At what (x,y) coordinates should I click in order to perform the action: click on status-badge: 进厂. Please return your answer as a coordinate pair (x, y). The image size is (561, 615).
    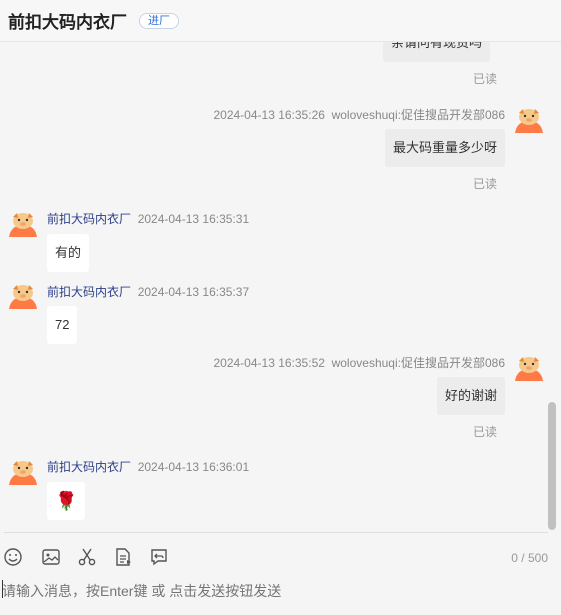
    Looking at the image, I should click on (159, 20).